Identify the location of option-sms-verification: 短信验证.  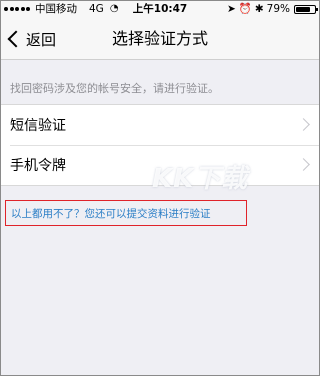
(160, 125).